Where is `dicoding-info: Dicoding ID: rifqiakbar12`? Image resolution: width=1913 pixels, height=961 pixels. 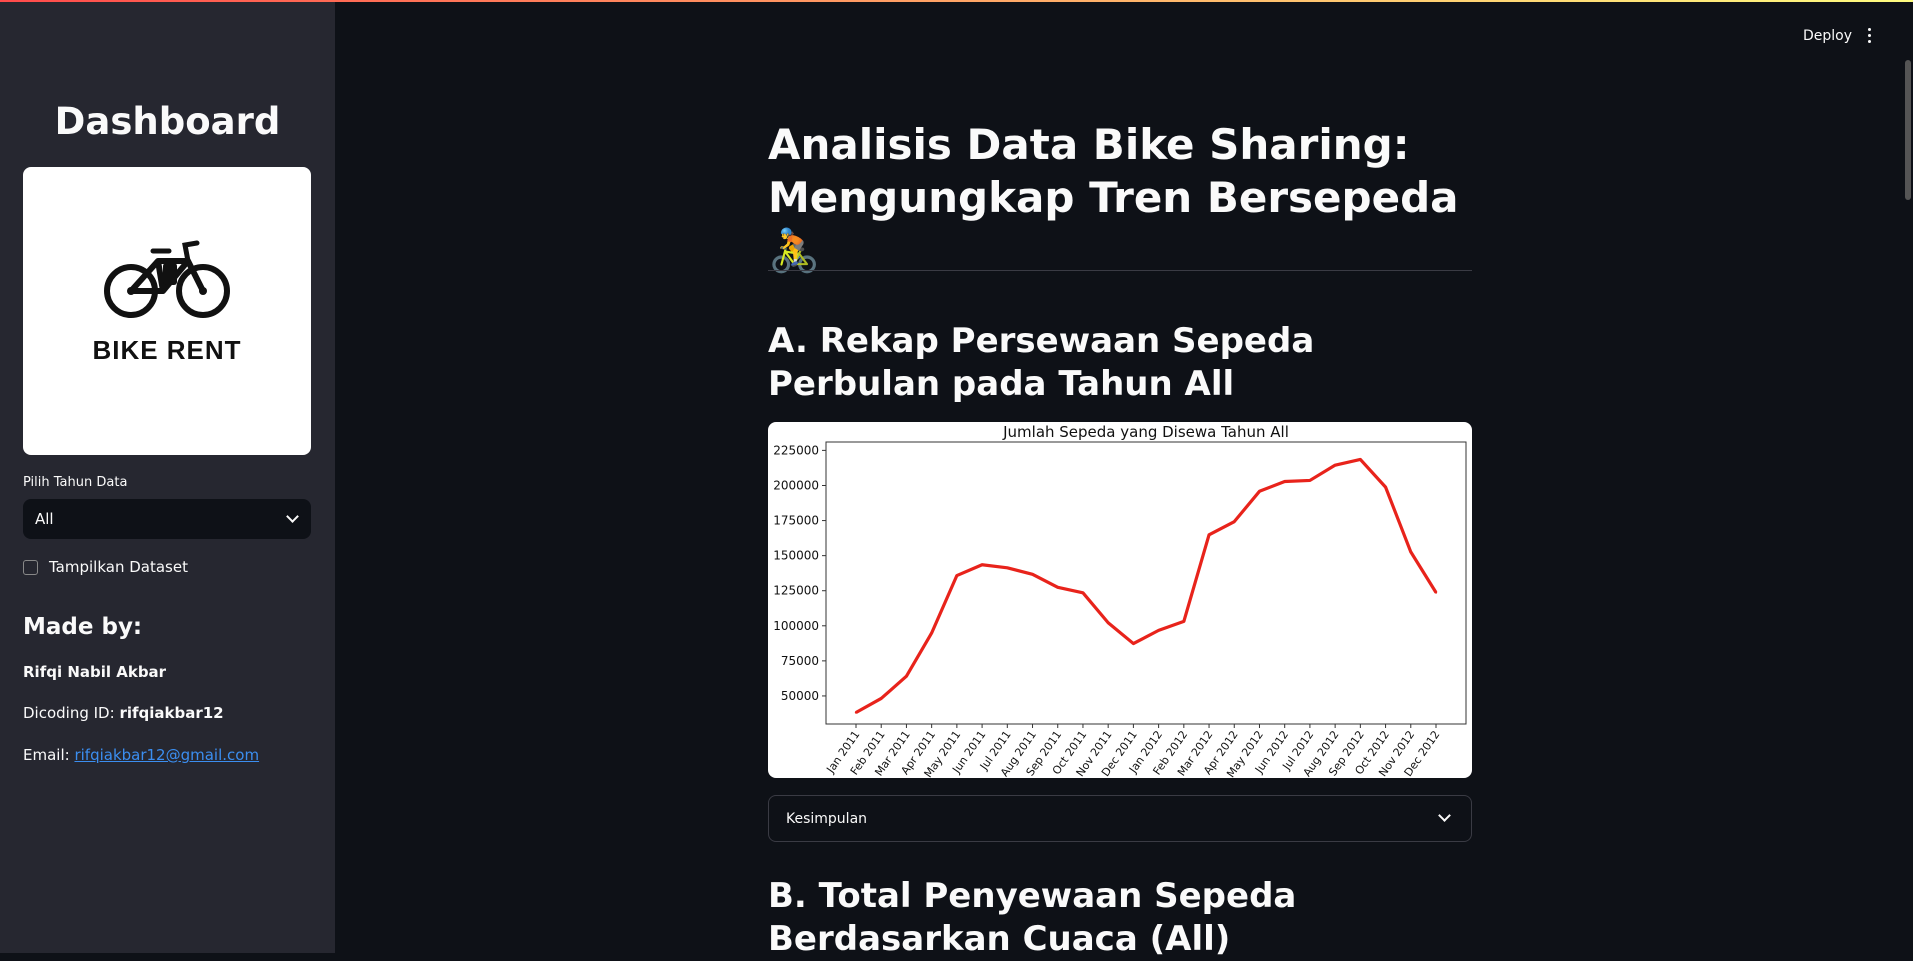 dicoding-info: Dicoding ID: rifqiakbar12 is located at coordinates (123, 713).